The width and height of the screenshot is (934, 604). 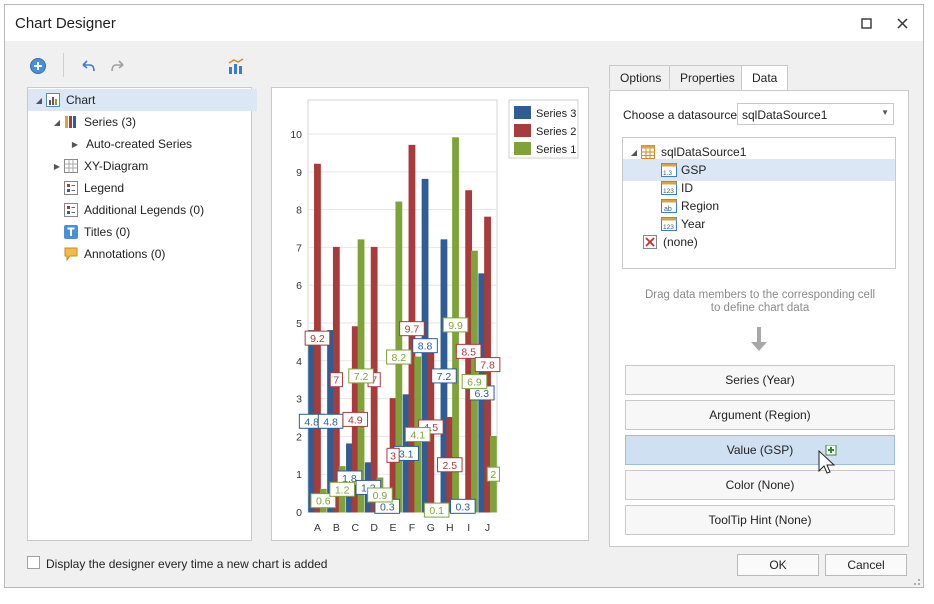 What do you see at coordinates (236, 66) in the screenshot?
I see `chart-wizard-icon` at bounding box center [236, 66].